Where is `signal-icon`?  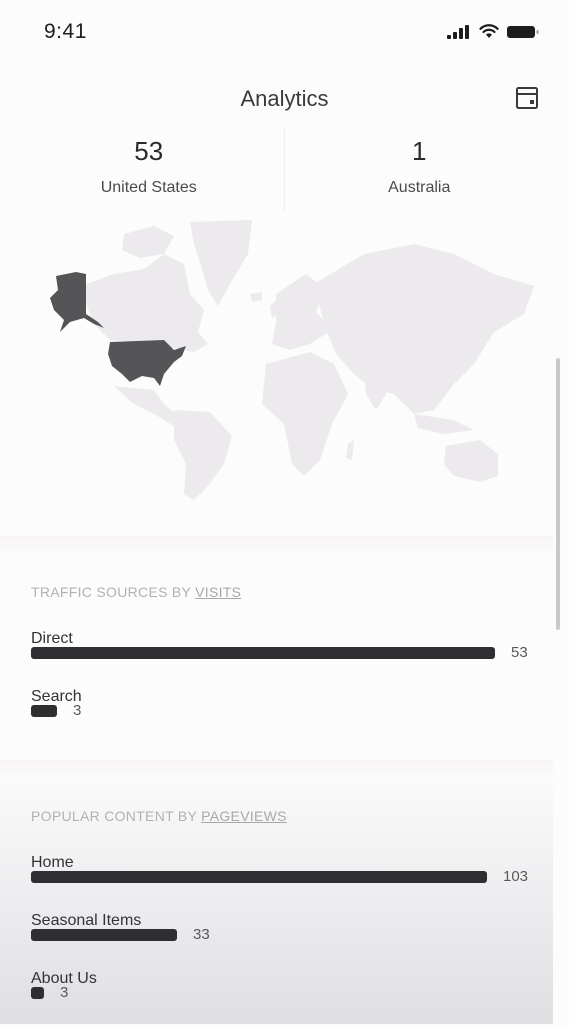 signal-icon is located at coordinates (458, 31).